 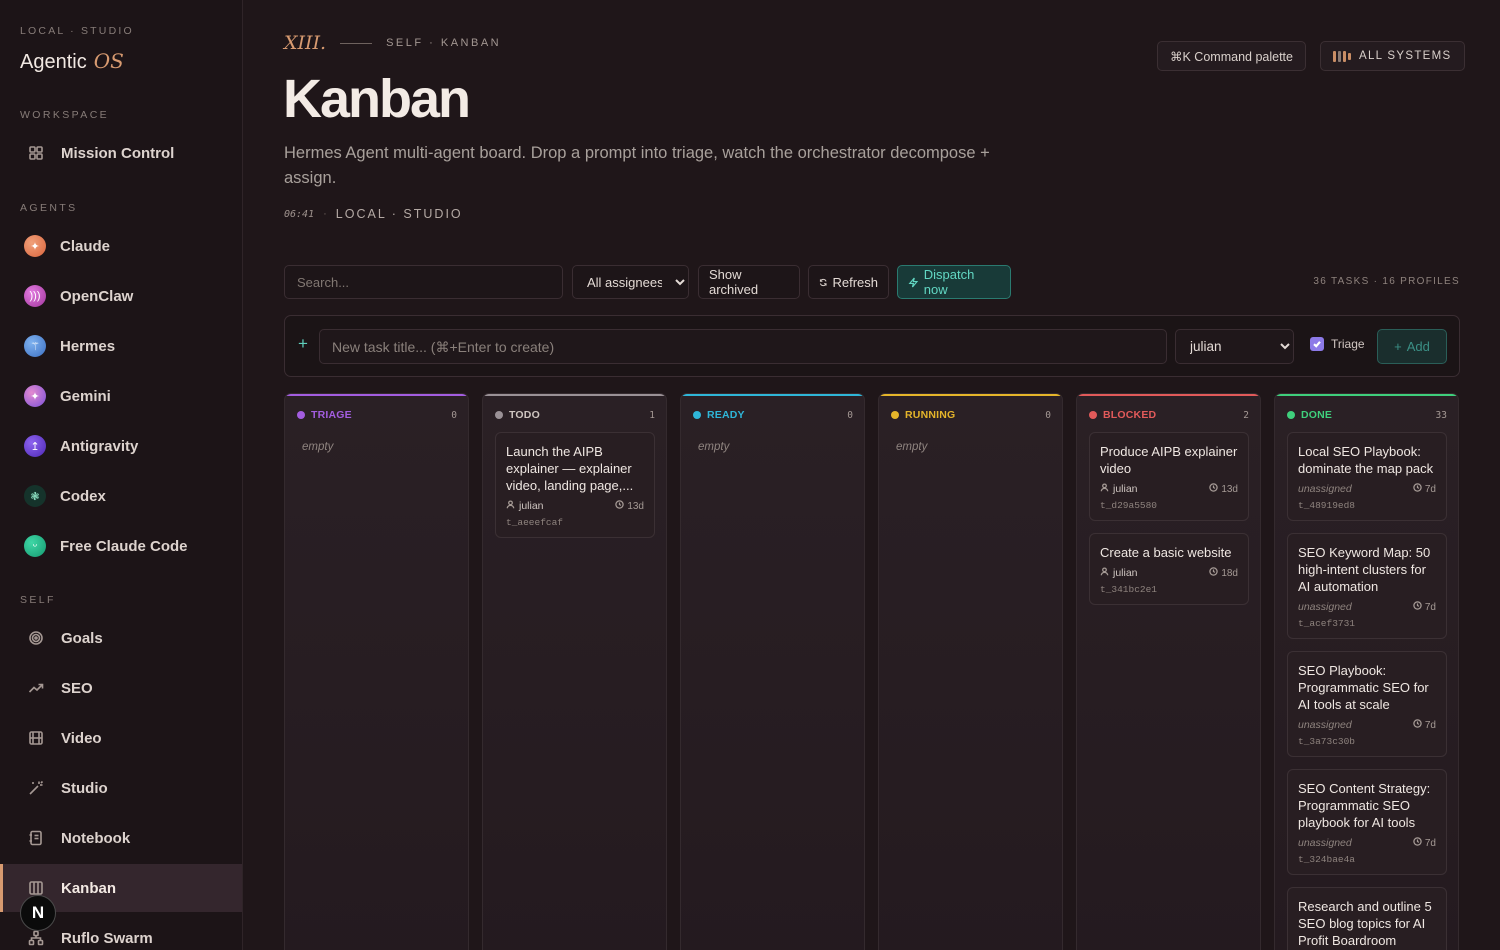 I want to click on sidebar-item-codex: ❃ Codex, so click(x=121, y=496).